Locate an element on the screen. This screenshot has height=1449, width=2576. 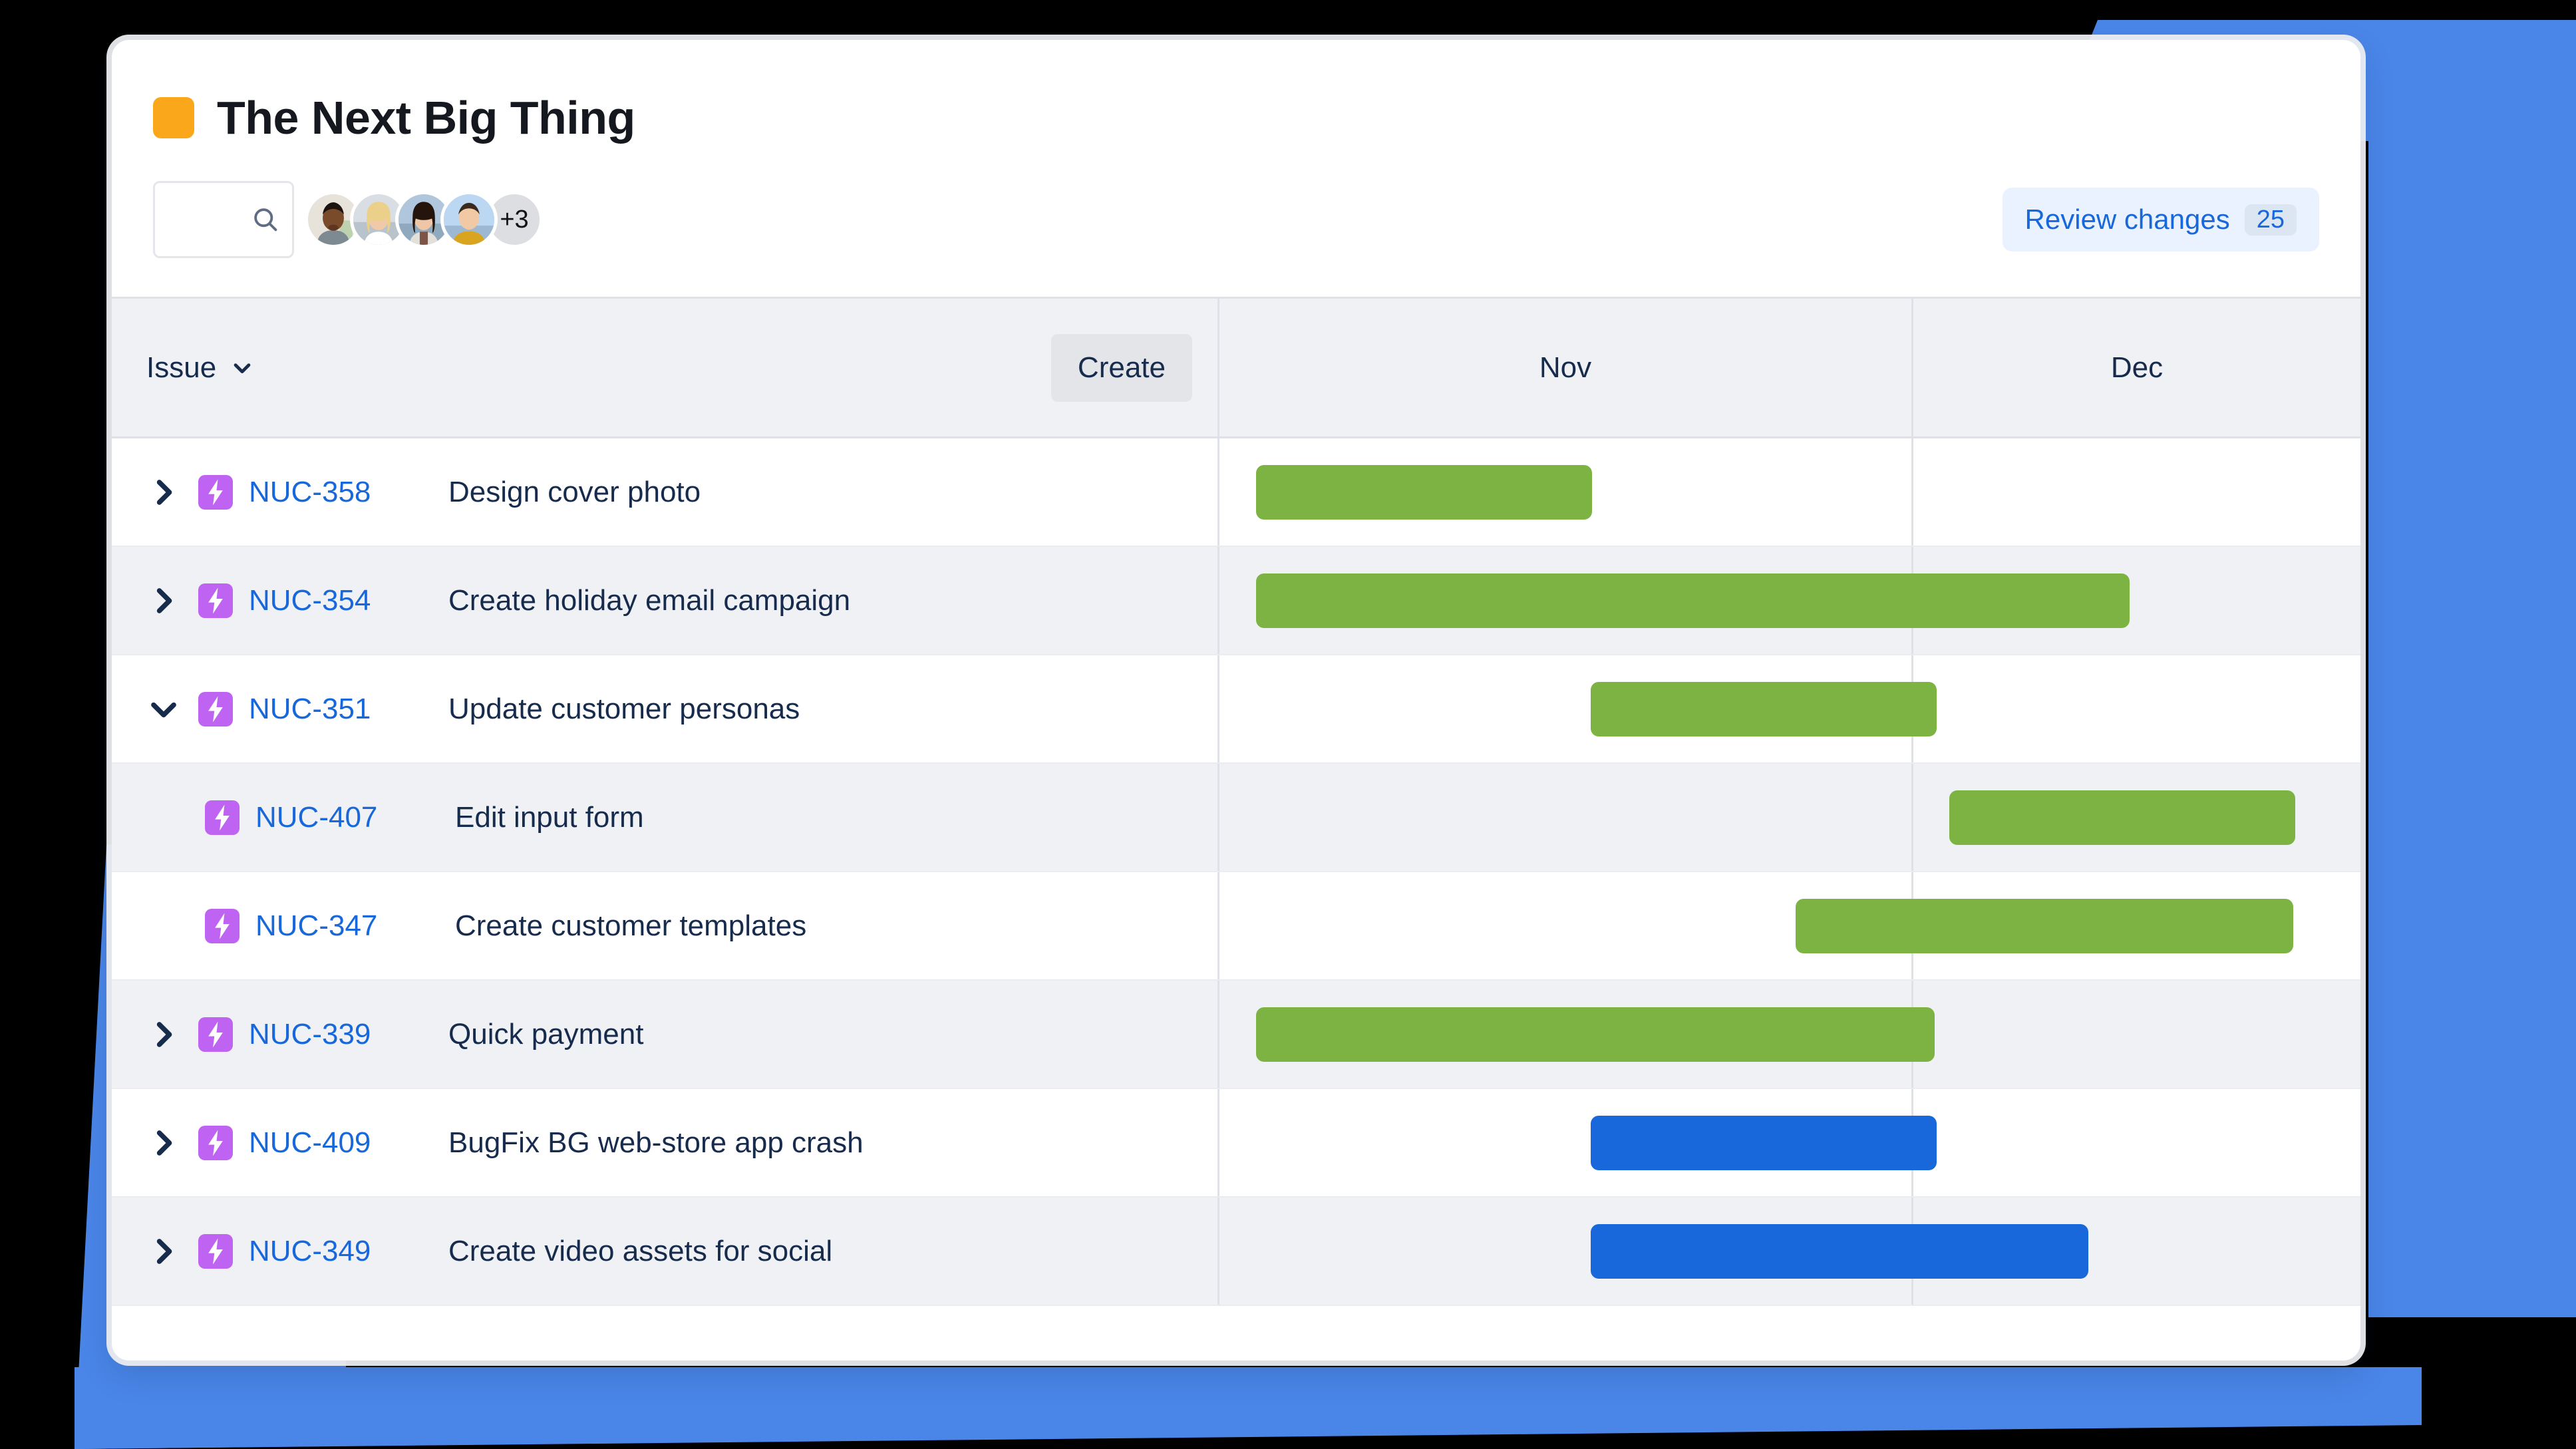
issue-key-link: NUC-347 is located at coordinates (355, 926).